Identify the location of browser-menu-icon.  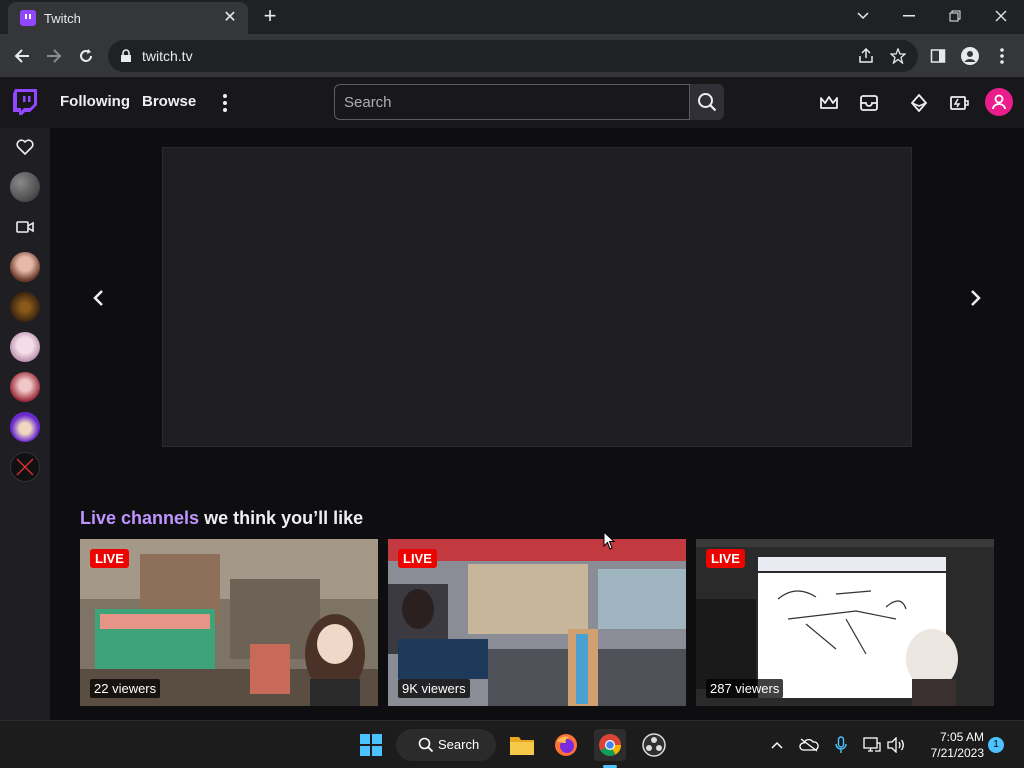
(1002, 56).